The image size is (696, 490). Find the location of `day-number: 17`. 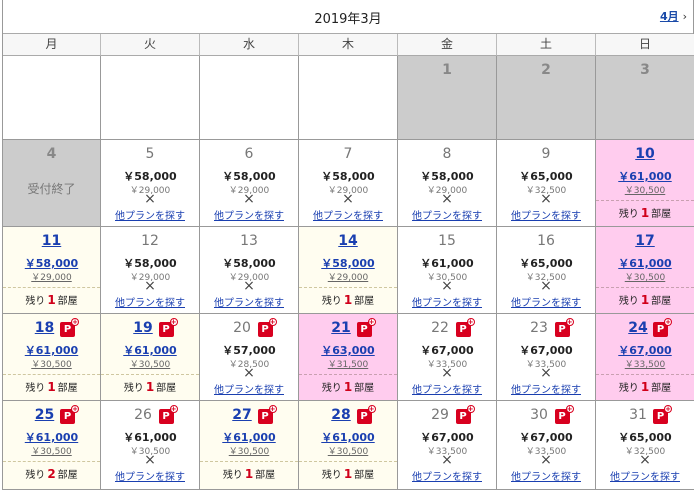

day-number: 17 is located at coordinates (645, 241).